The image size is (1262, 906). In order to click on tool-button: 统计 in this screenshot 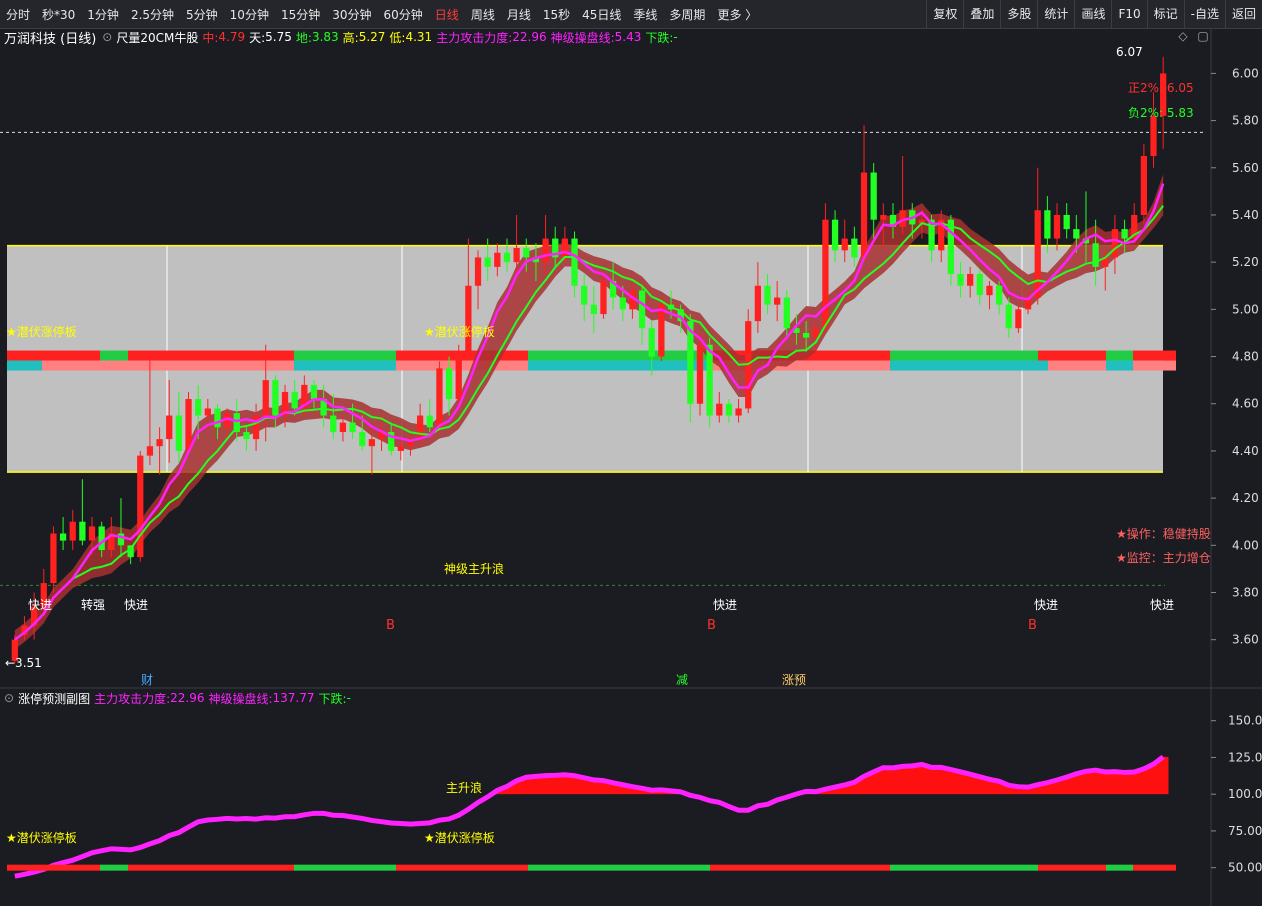, I will do `click(1055, 14)`.